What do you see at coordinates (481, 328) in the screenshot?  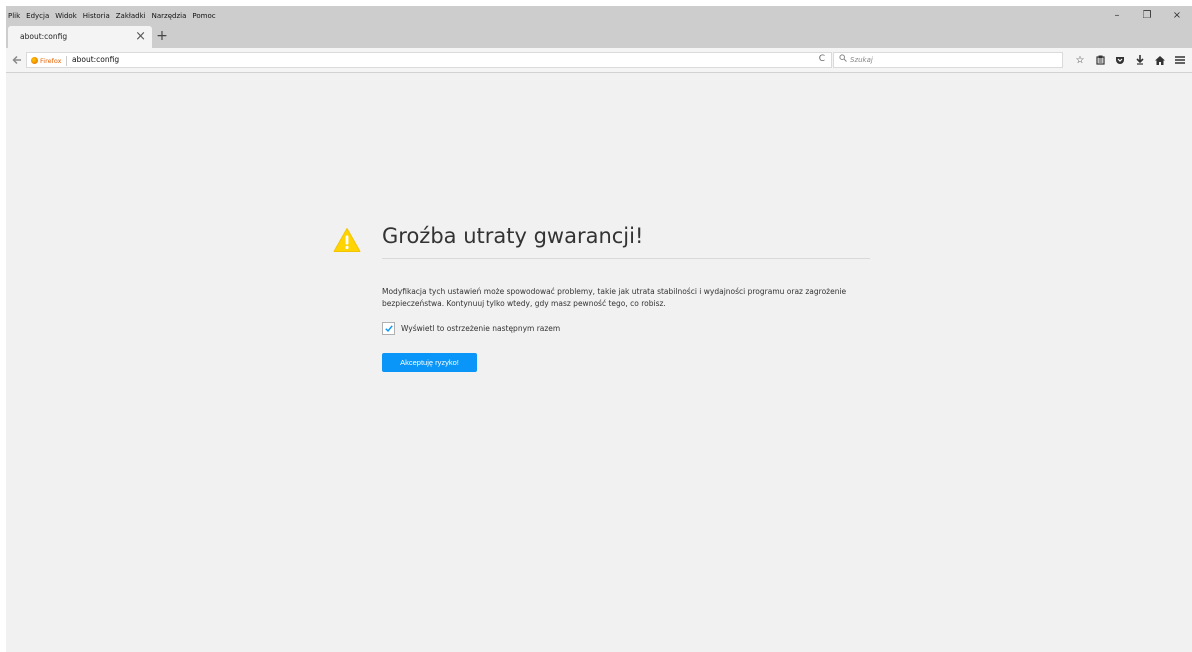 I see `show-warning-label: Wyświetl to ostrzeżenie następnym razem` at bounding box center [481, 328].